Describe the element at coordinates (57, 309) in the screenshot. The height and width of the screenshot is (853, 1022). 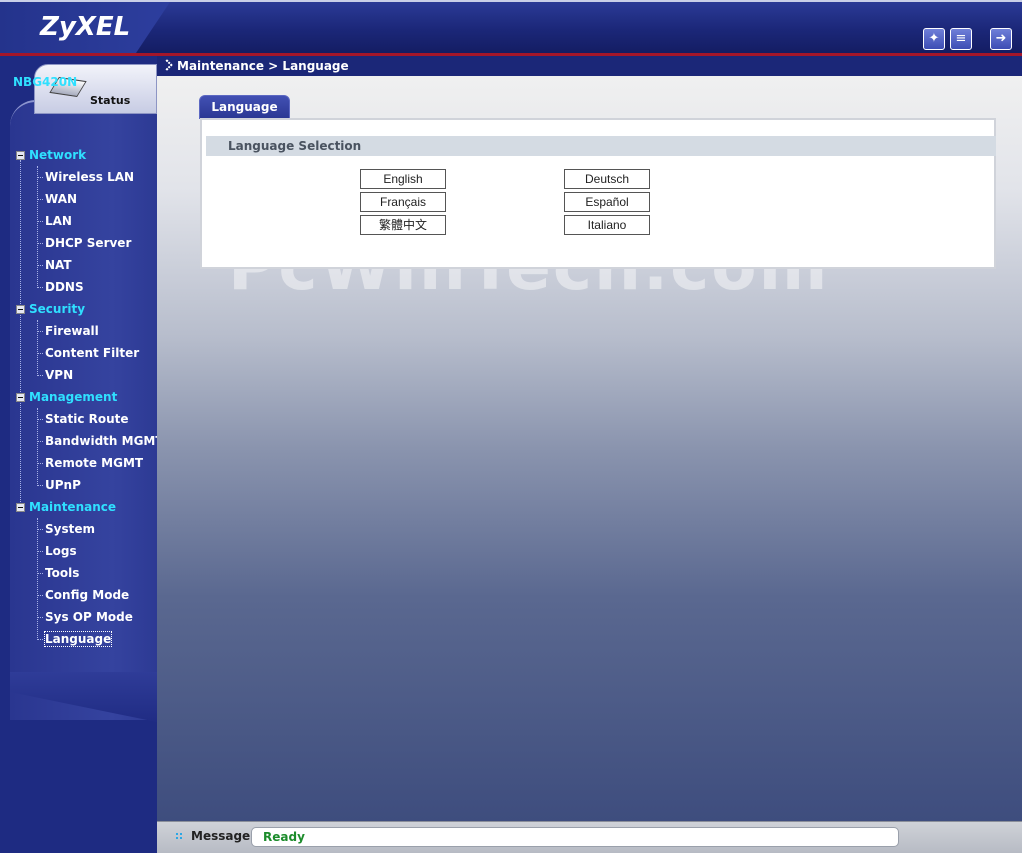
I see `section-label: Security` at that location.